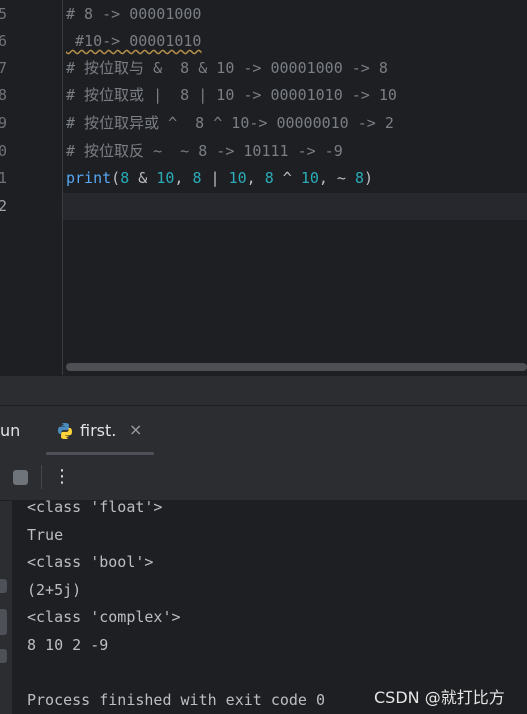 The image size is (527, 714). I want to click on console-line: Process finished with exit code 0, so click(176, 700).